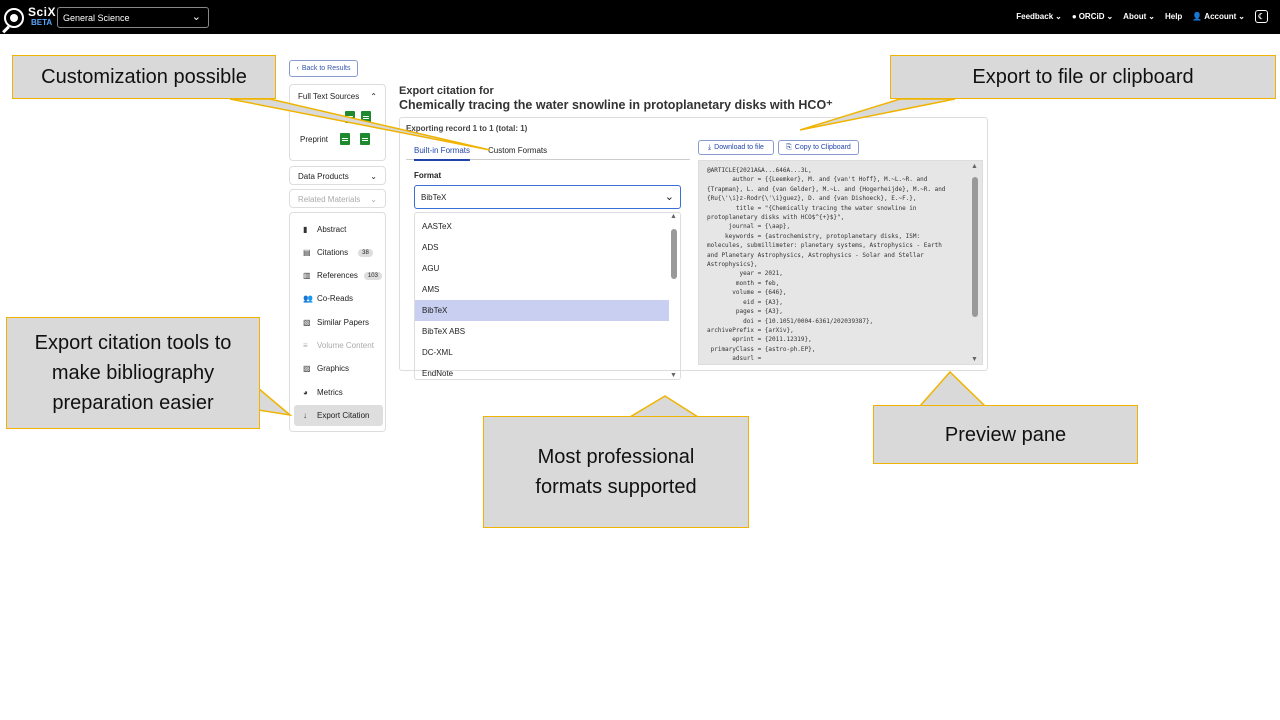 The height and width of the screenshot is (720, 1280). What do you see at coordinates (358, 117) in the screenshot?
I see `publisher-pdf-row` at bounding box center [358, 117].